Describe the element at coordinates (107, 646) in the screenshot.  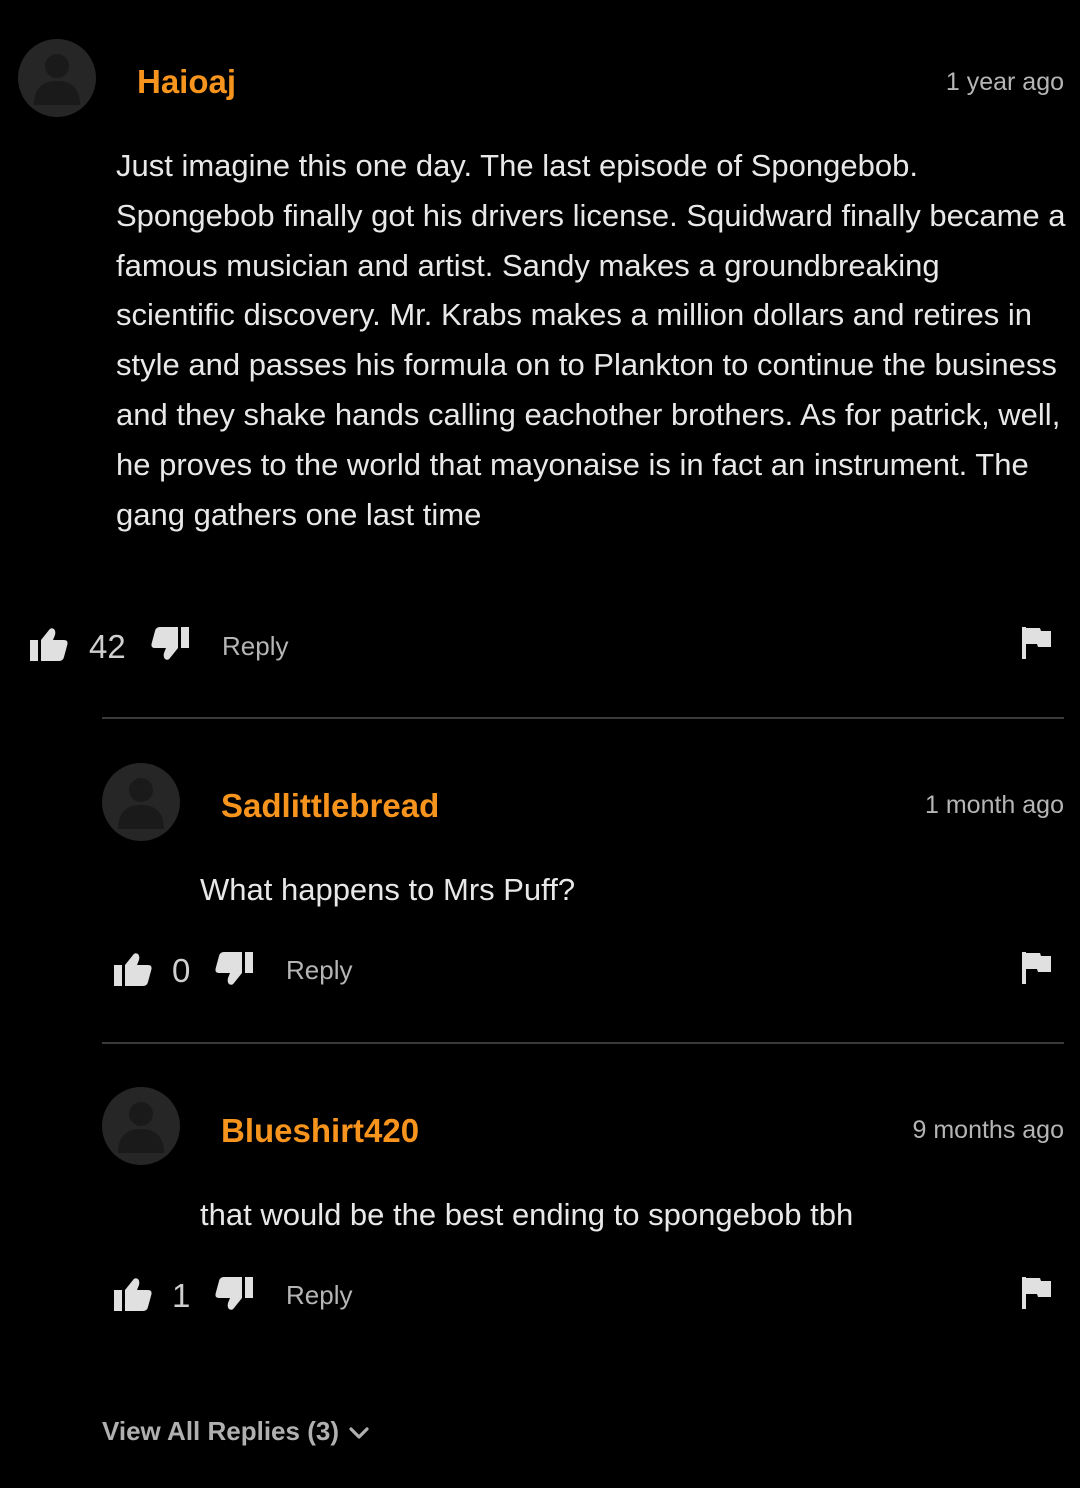
I see `comment-like-count: 42` at that location.